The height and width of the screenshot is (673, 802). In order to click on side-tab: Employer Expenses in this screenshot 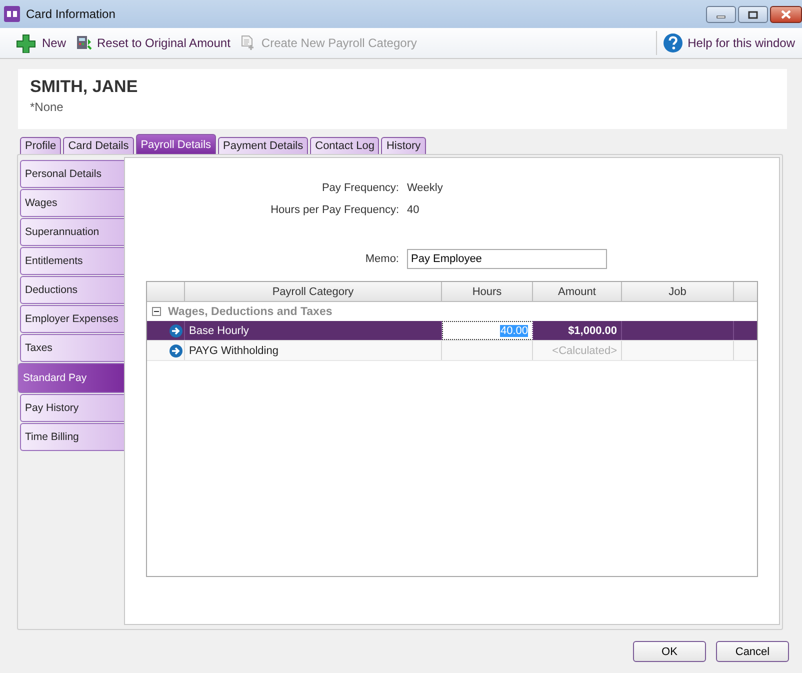, I will do `click(72, 319)`.